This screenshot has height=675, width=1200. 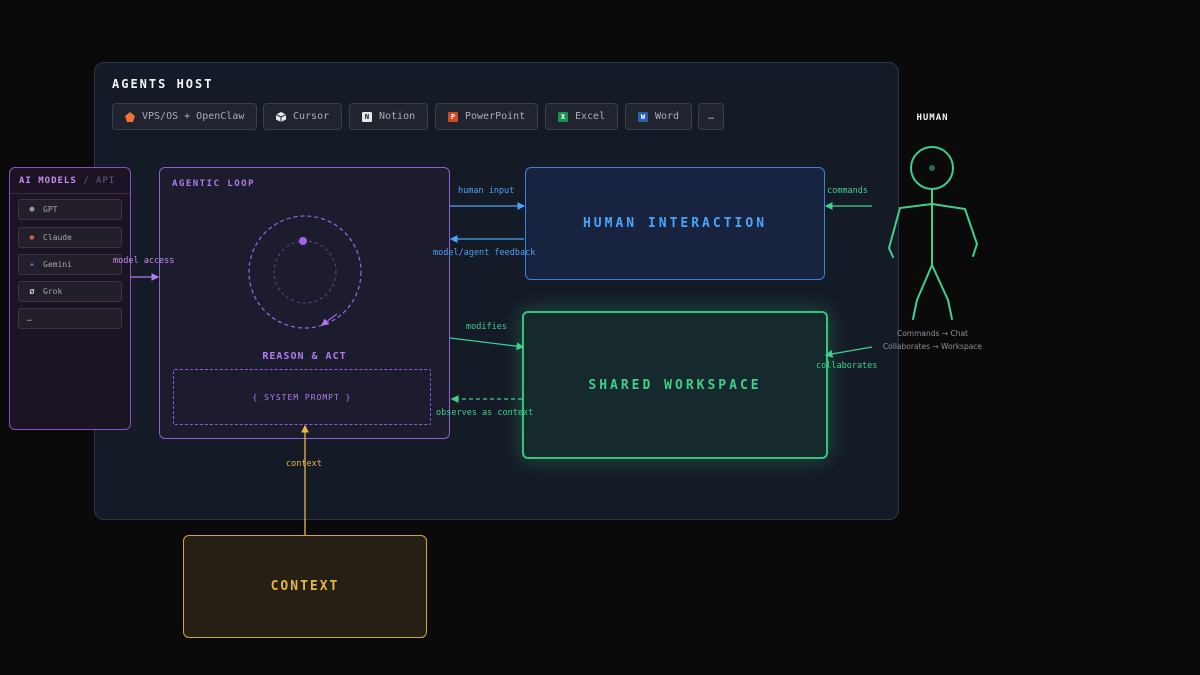 I want to click on human-caption-commands: Commands → Chat, so click(x=932, y=333).